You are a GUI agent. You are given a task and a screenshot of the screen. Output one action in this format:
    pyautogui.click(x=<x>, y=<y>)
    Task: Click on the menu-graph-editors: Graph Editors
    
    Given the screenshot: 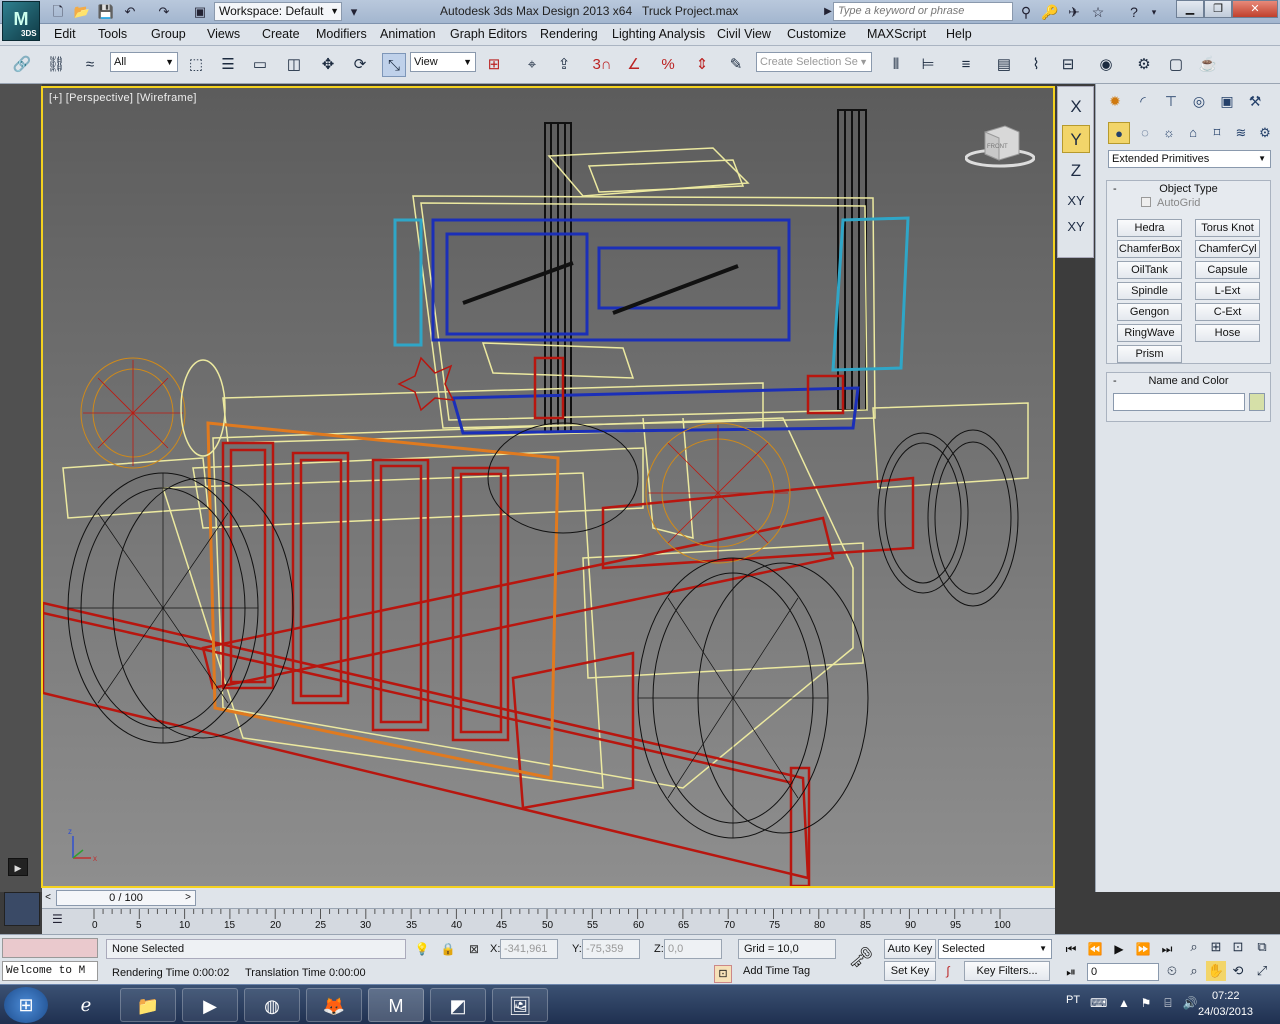 What is the action you would take?
    pyautogui.click(x=488, y=34)
    